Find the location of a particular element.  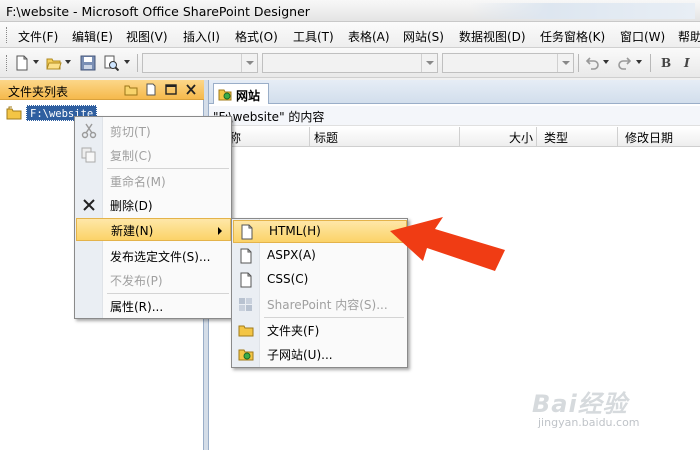

menu-grip is located at coordinates (7, 35).